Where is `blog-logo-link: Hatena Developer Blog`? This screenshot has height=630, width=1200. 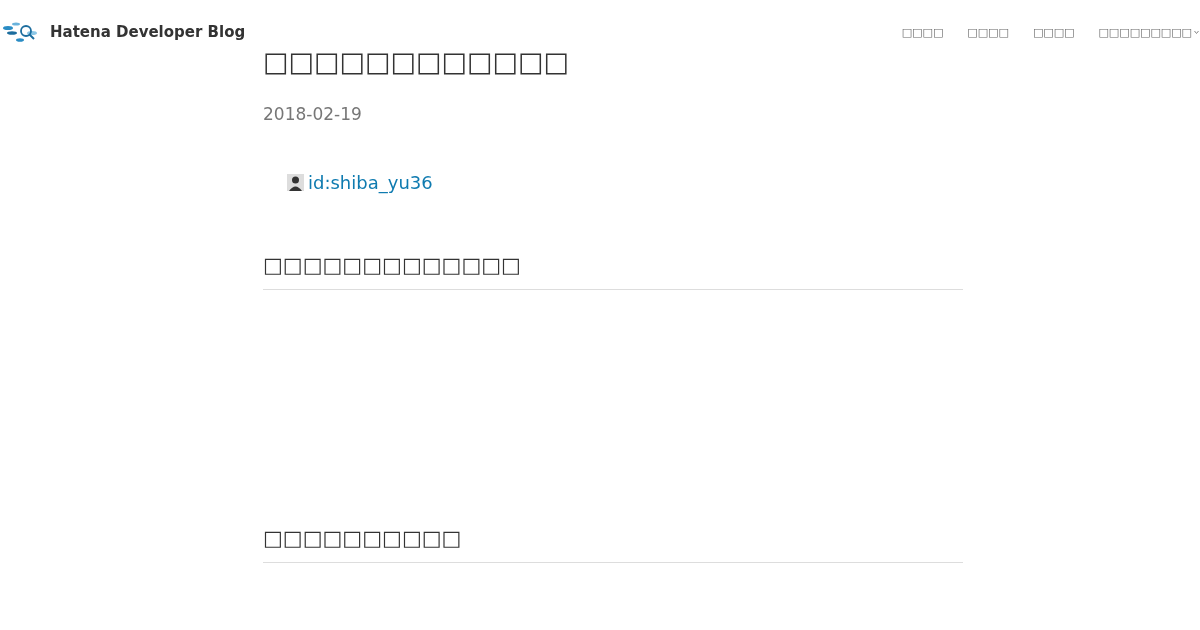 blog-logo-link: Hatena Developer Blog is located at coordinates (124, 32).